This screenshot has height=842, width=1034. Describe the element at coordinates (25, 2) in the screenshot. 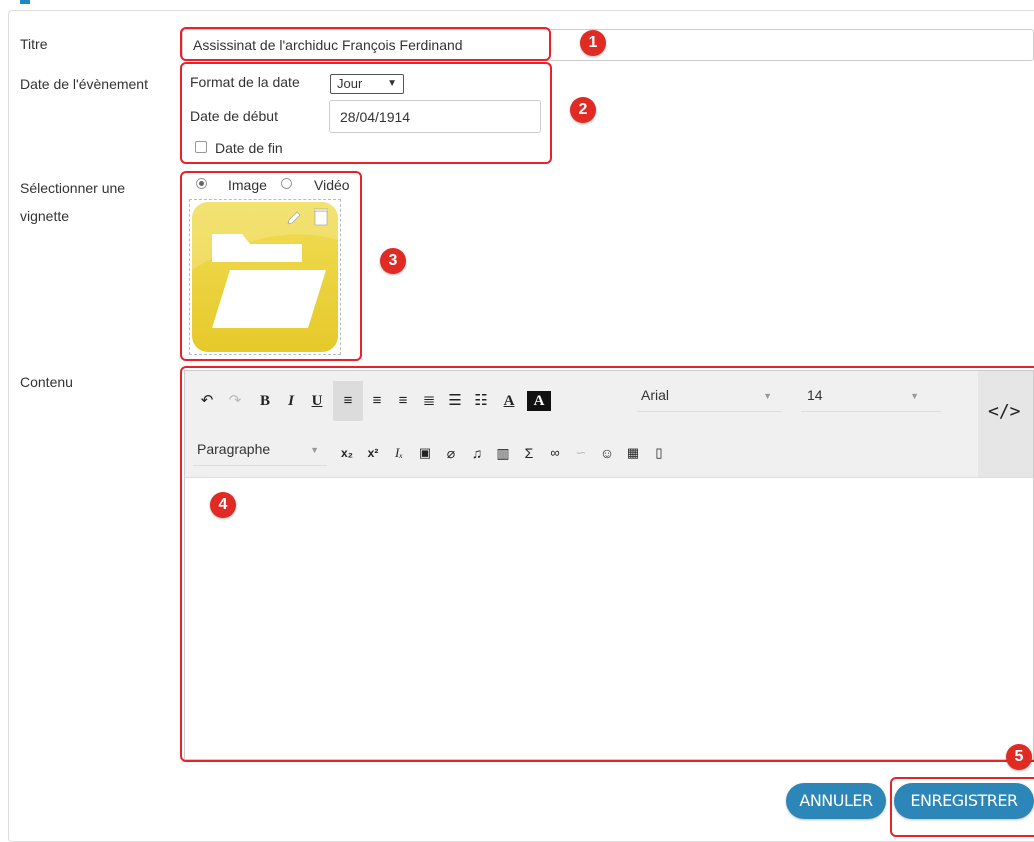

I see `header-accent` at that location.